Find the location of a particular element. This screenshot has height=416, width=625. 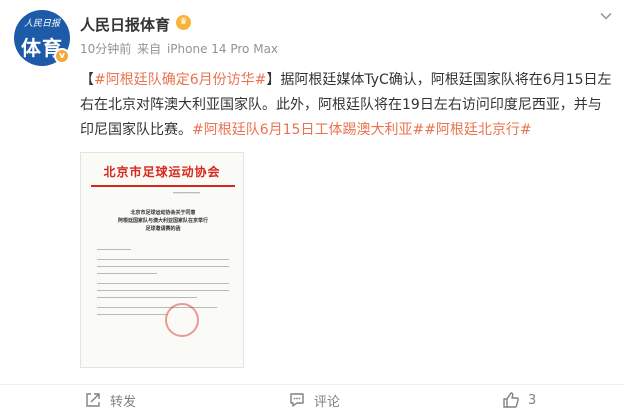

document-title: 北京市足球运动协会 is located at coordinates (162, 172).